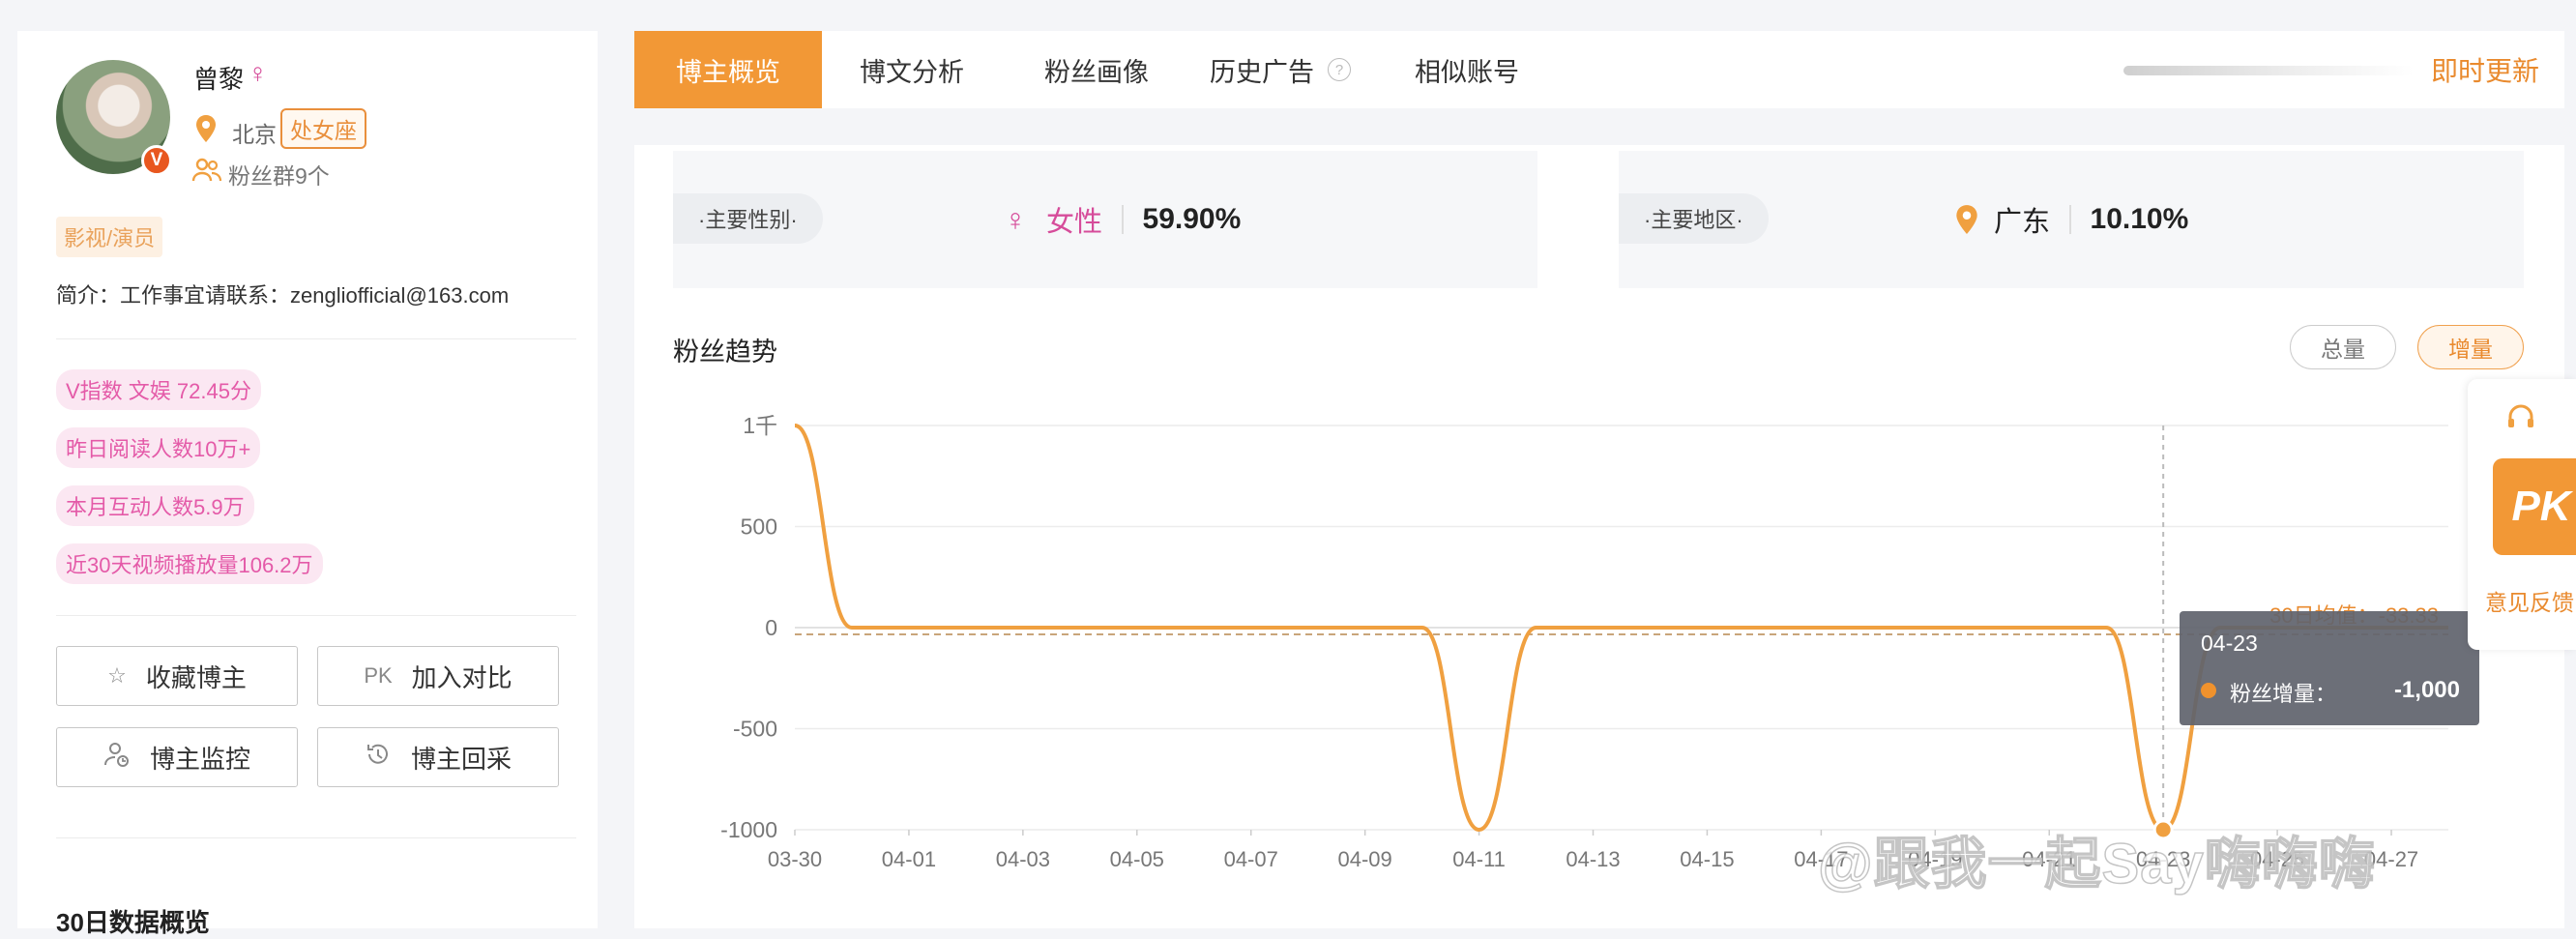  I want to click on floating-toolbar: PK 意见反馈, so click(2522, 515).